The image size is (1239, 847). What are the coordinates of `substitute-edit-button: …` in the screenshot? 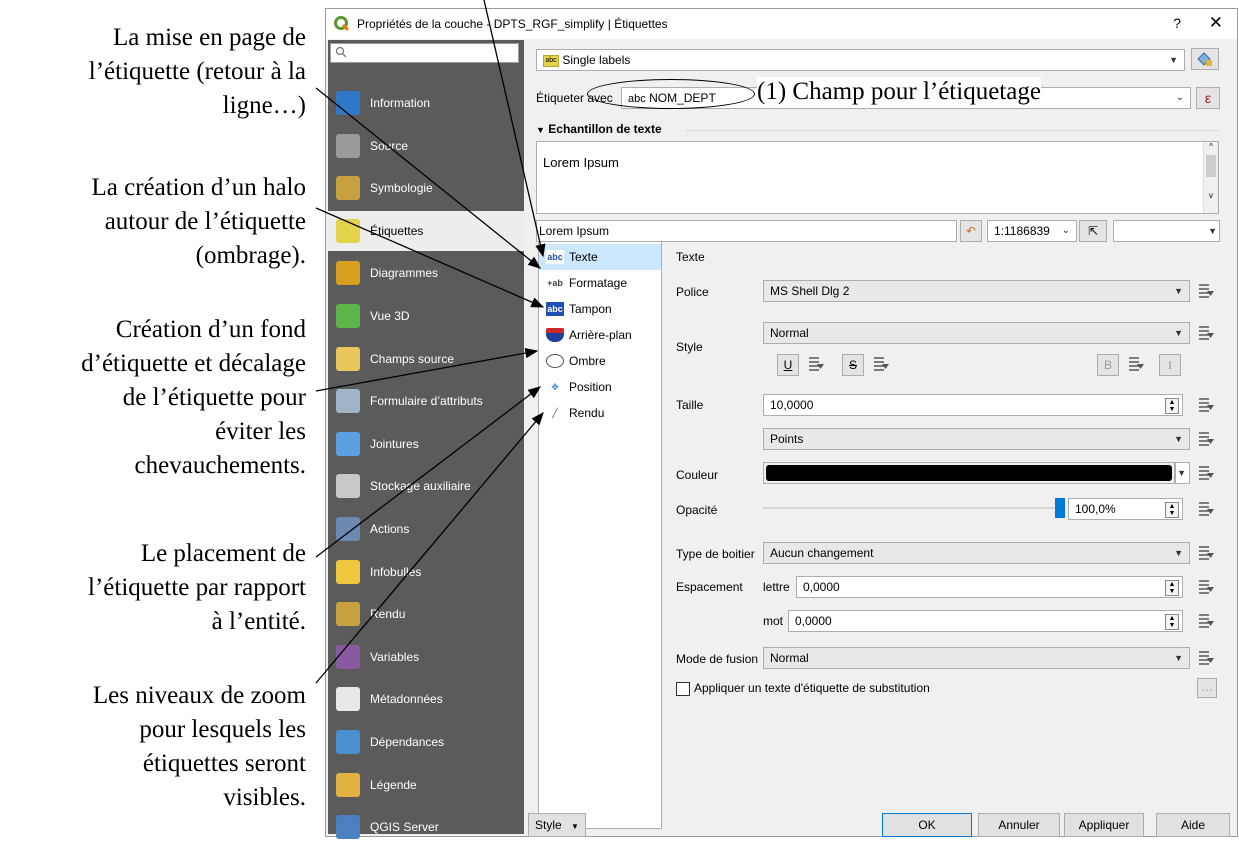 It's located at (1207, 688).